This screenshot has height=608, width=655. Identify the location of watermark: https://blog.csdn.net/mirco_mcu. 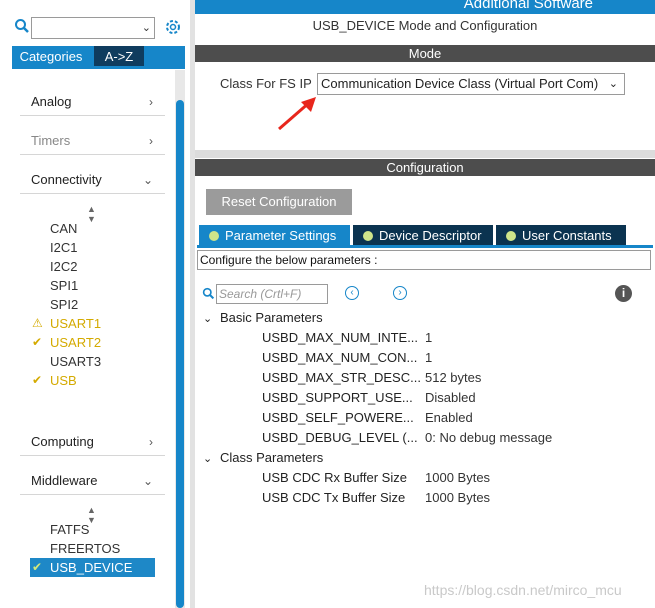
(523, 590).